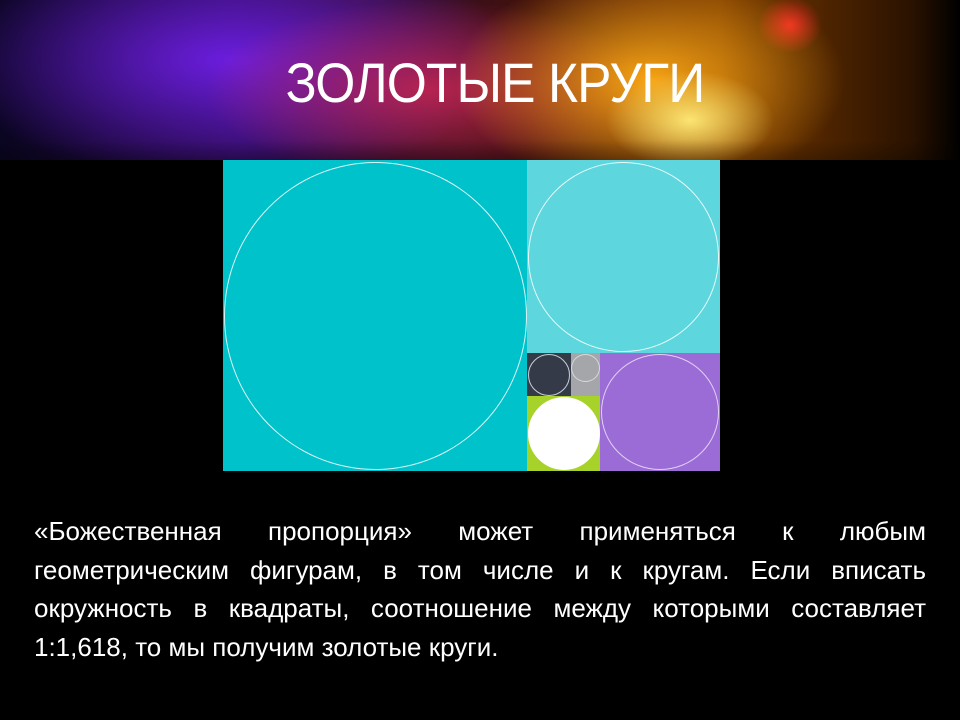  Describe the element at coordinates (585, 368) in the screenshot. I see `gray-circle` at that location.